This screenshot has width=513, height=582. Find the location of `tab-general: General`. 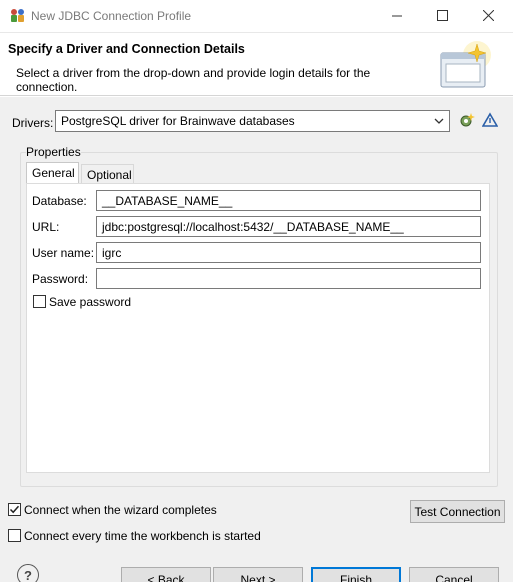

tab-general: General is located at coordinates (52, 172).